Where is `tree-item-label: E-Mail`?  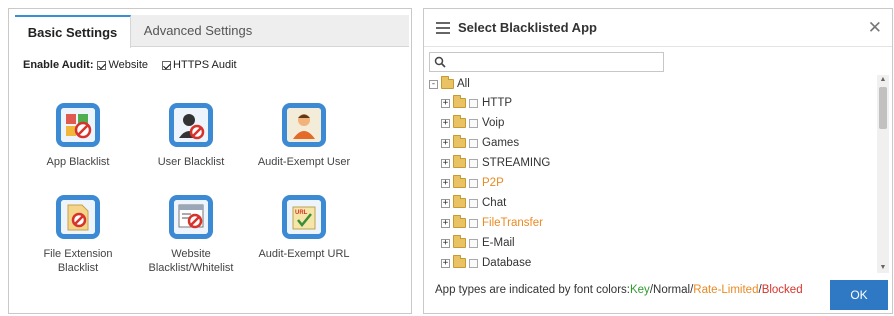
tree-item-label: E-Mail is located at coordinates (498, 243).